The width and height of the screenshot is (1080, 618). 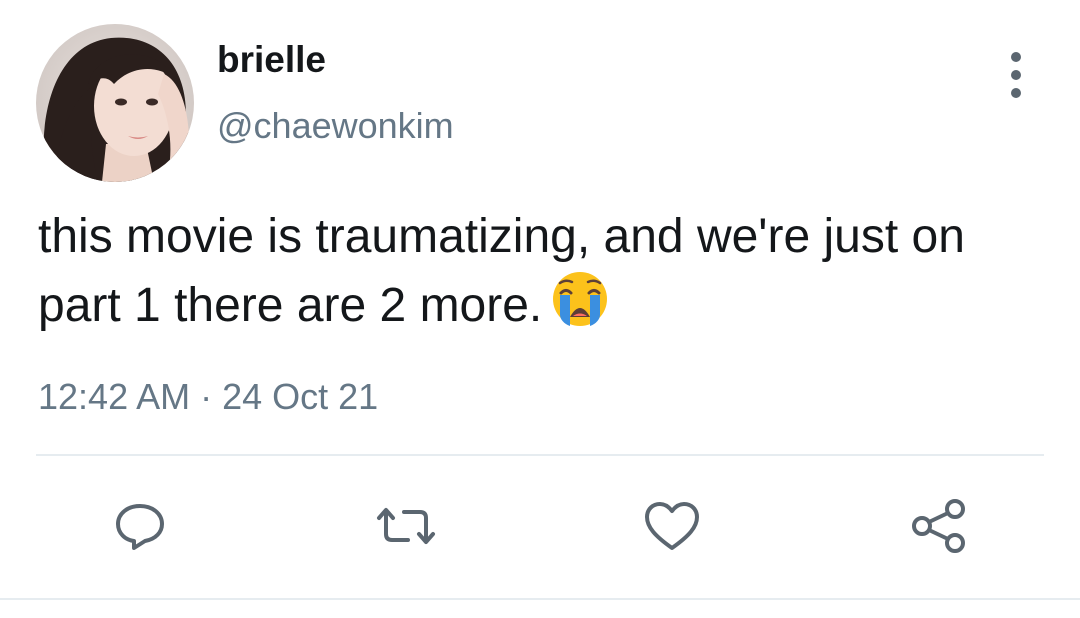 I want to click on heart-icon, so click(x=672, y=526).